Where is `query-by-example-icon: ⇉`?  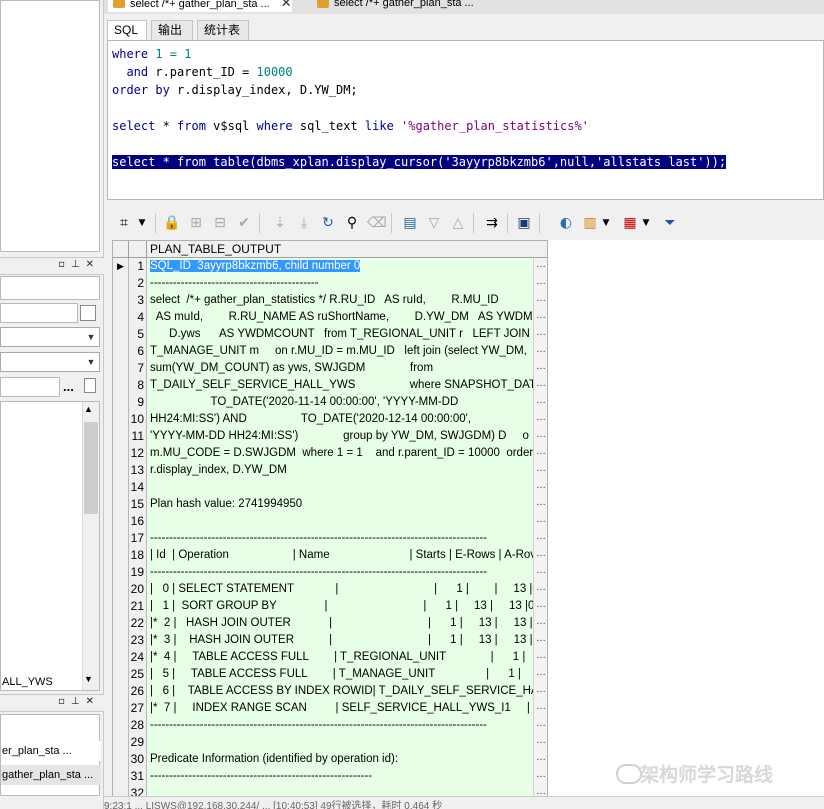
query-by-example-icon: ⇉ is located at coordinates (492, 223).